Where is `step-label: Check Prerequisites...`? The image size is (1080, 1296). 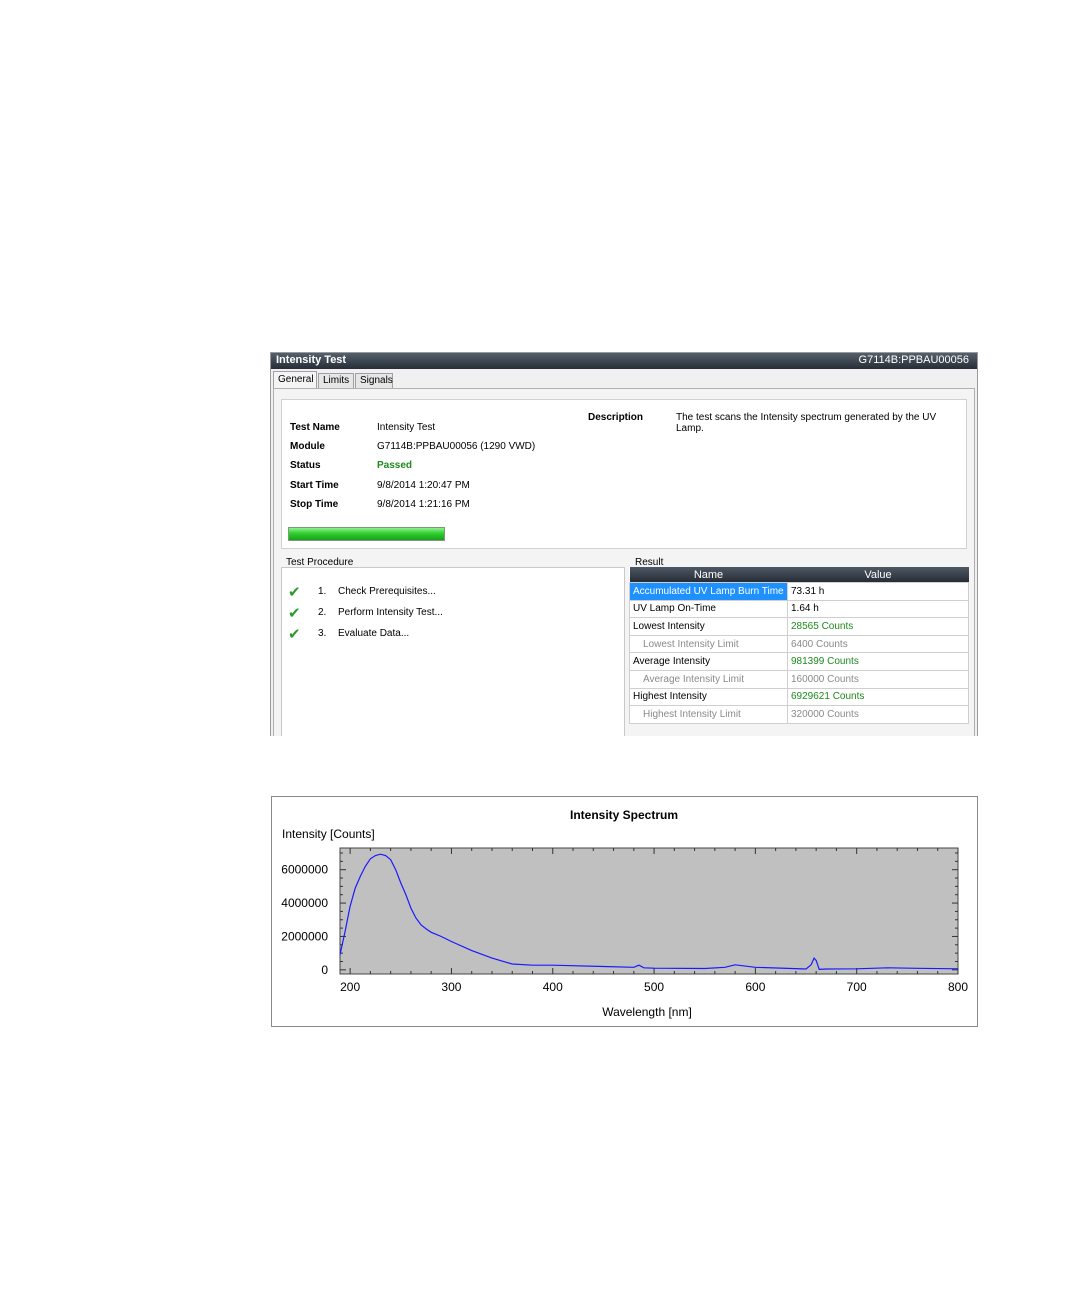
step-label: Check Prerequisites... is located at coordinates (387, 591).